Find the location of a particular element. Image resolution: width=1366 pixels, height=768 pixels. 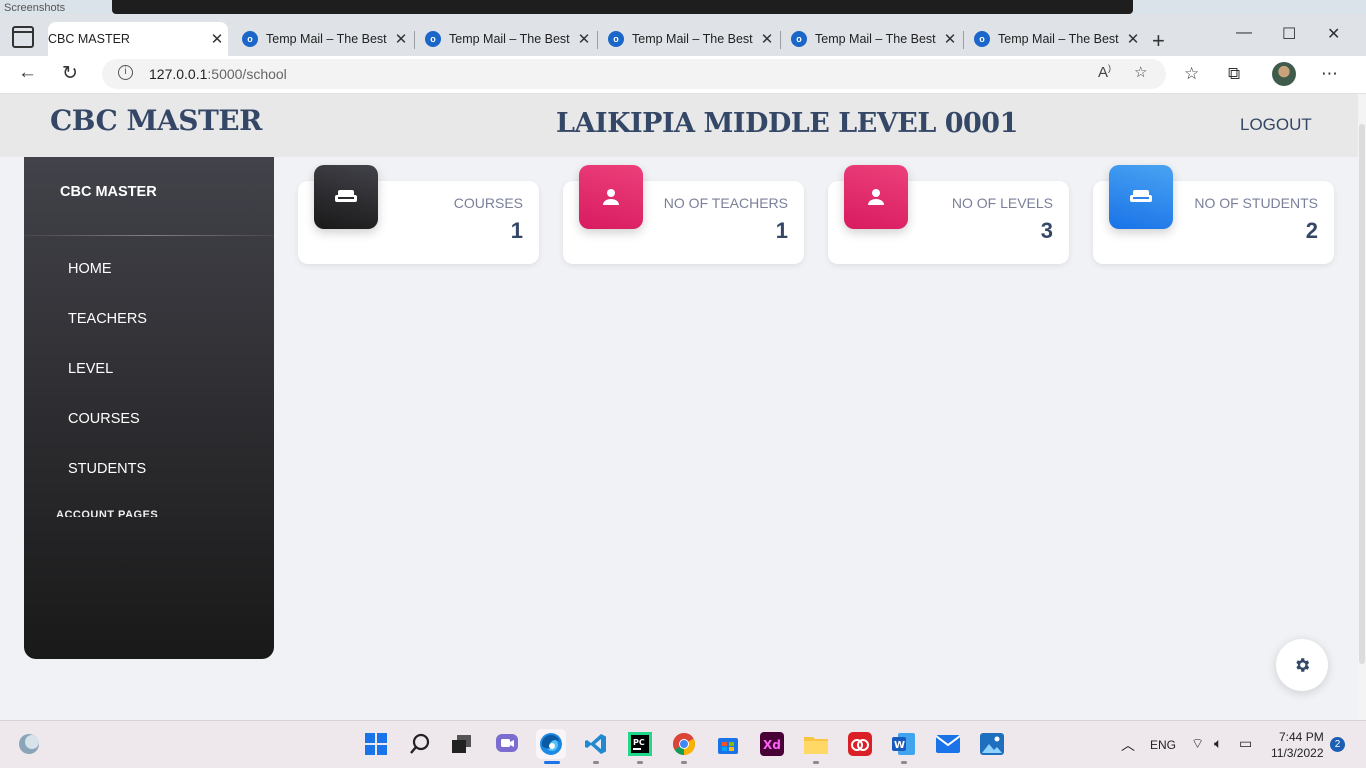

stat-card-students: NO OF STUDENTS 2 is located at coordinates (1213, 214).